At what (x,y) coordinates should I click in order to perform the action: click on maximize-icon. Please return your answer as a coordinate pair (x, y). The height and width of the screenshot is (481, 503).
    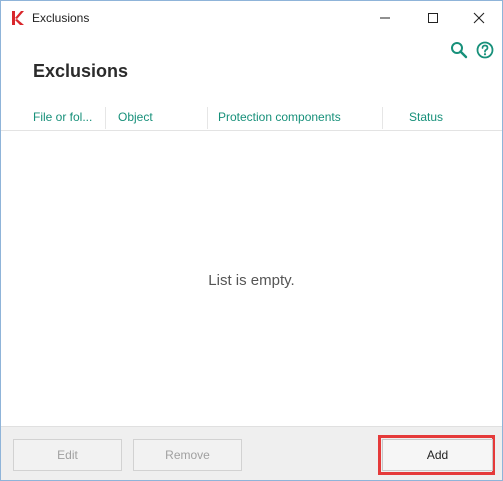
    Looking at the image, I should click on (433, 18).